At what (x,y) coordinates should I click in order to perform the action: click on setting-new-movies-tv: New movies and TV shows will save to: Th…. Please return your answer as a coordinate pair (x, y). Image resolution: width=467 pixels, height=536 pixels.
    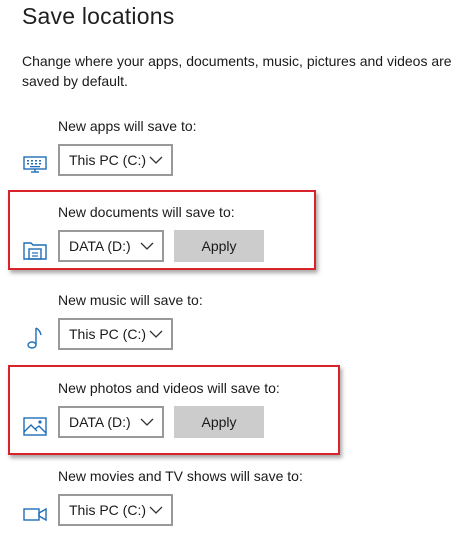
    Looking at the image, I should click on (233, 502).